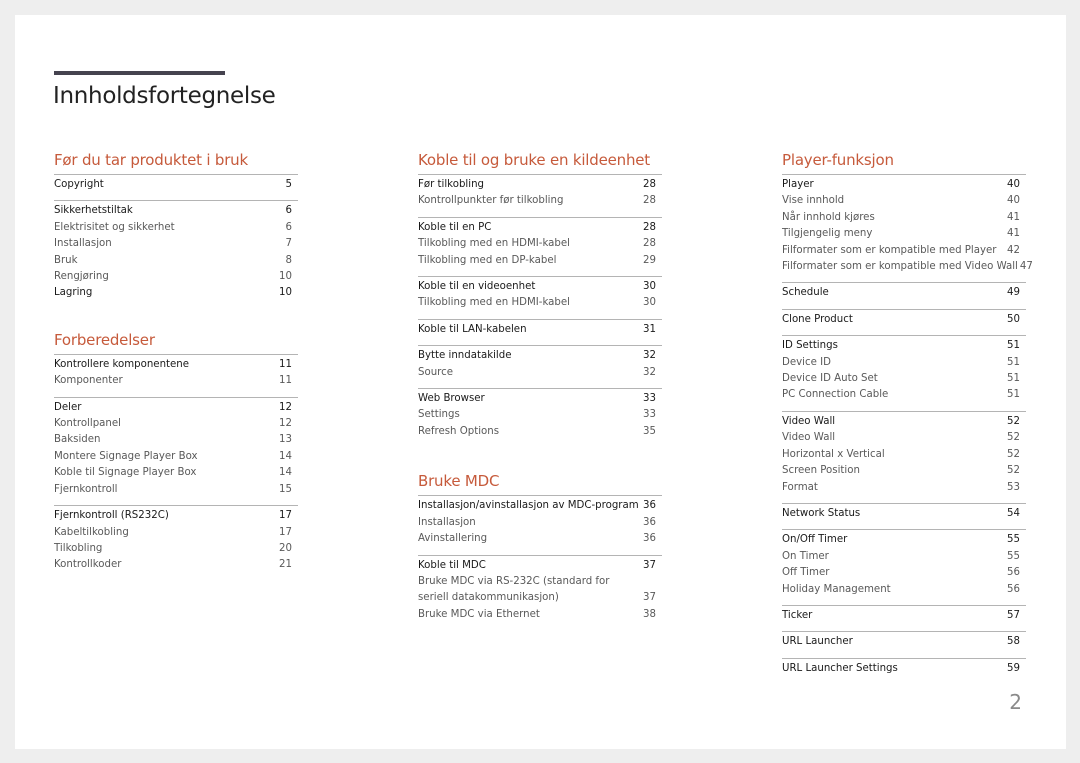 The width and height of the screenshot is (1080, 763). What do you see at coordinates (904, 162) in the screenshot?
I see `chapter-title: Player-funksjon` at bounding box center [904, 162].